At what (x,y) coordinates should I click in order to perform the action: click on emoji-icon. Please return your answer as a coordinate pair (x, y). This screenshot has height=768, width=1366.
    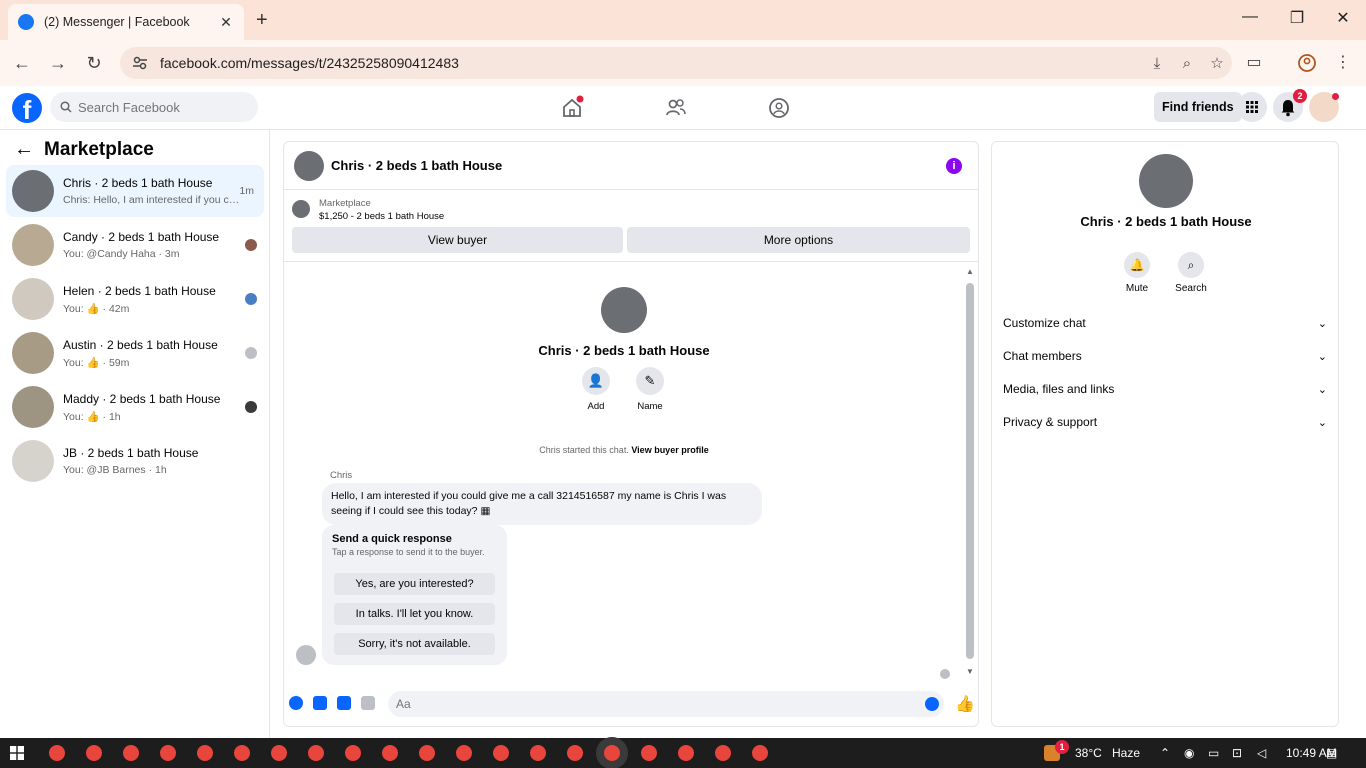
    Looking at the image, I should click on (932, 704).